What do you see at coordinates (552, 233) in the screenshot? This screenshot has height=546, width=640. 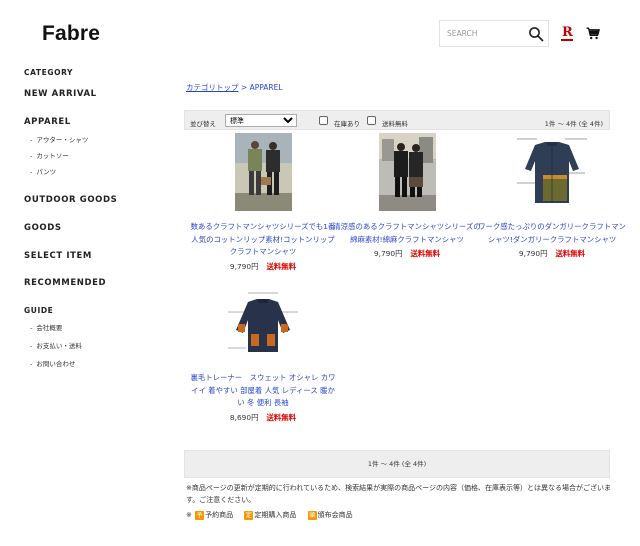 I see `product-title: ワーク感たっぷりのダンガリークラフトマンシャツ!ダンガリークラフトマンシャツ` at bounding box center [552, 233].